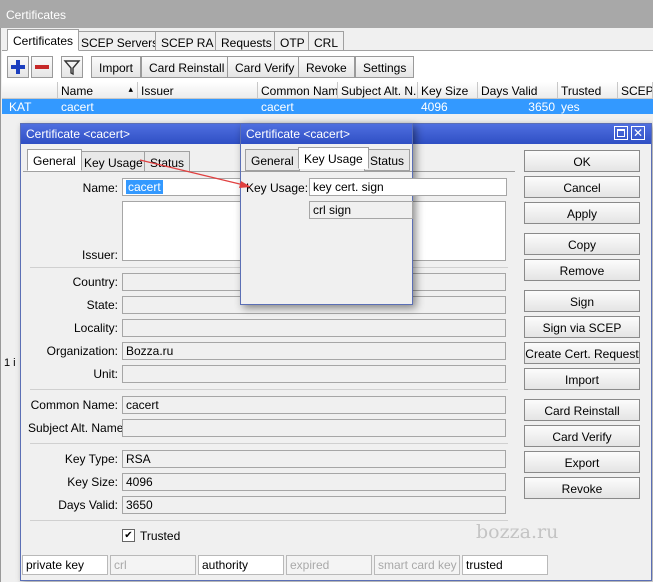 The height and width of the screenshot is (582, 653). What do you see at coordinates (298, 90) in the screenshot?
I see `column-header-common-name: Common Name` at bounding box center [298, 90].